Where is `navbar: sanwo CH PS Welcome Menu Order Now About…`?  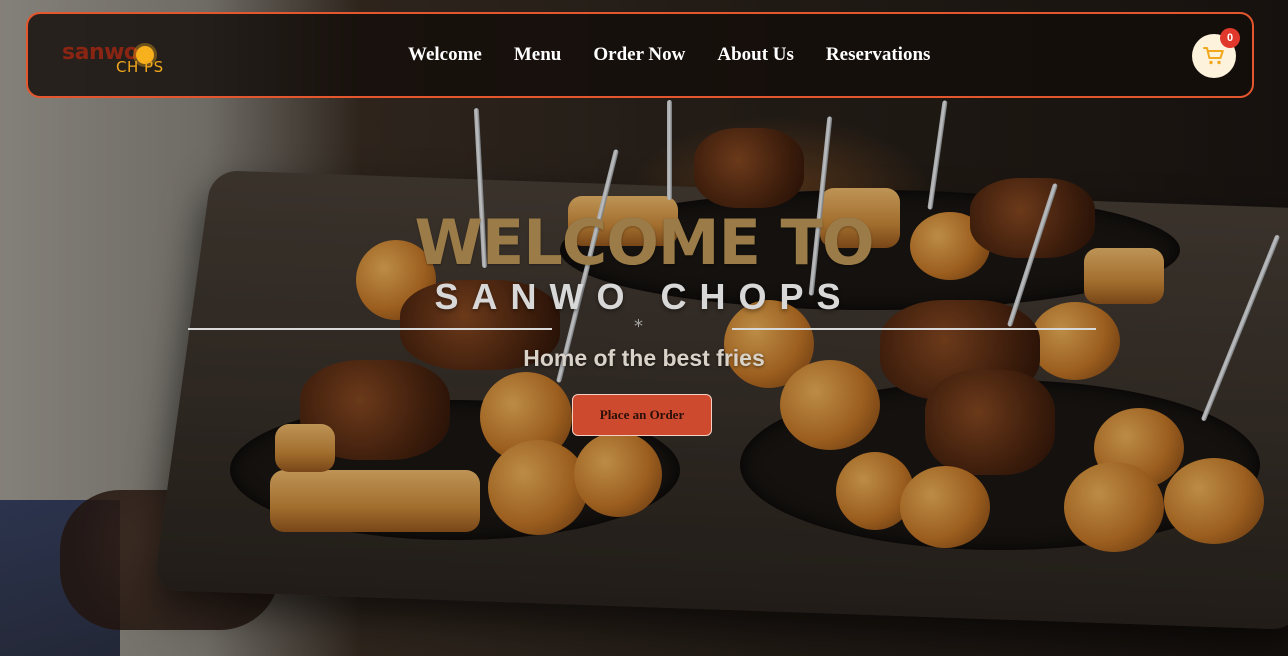
navbar: sanwo CH PS Welcome Menu Order Now About… is located at coordinates (640, 55).